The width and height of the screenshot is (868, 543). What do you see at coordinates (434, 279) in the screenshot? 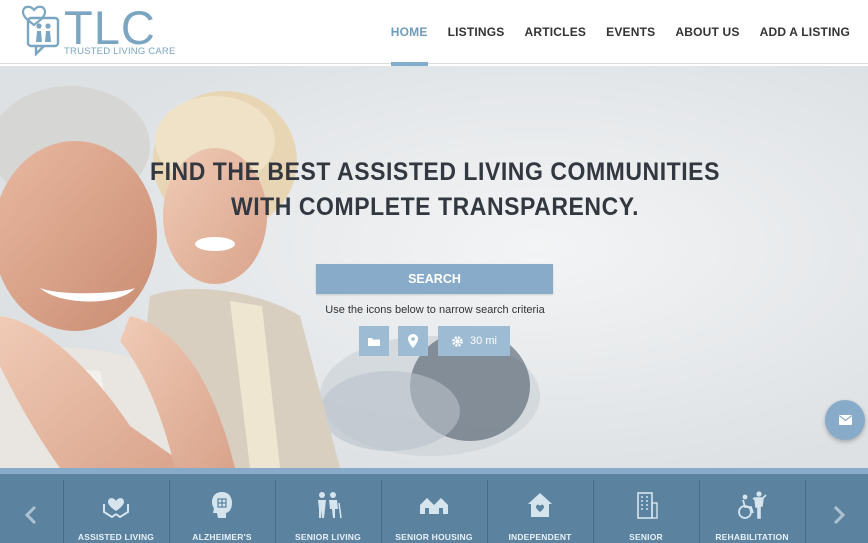
I see `search-button: SEARCH` at bounding box center [434, 279].